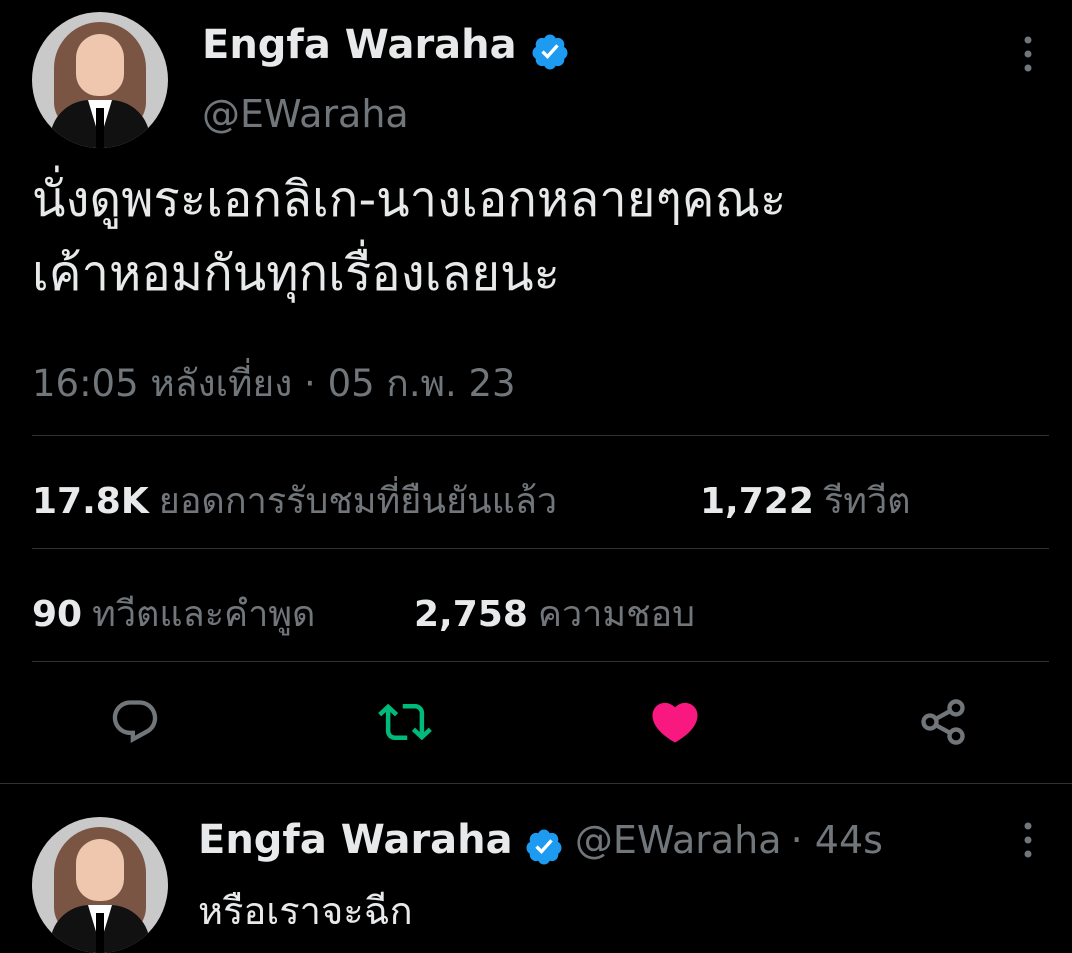 The height and width of the screenshot is (953, 1072). What do you see at coordinates (100, 80) in the screenshot?
I see `author-avatar` at bounding box center [100, 80].